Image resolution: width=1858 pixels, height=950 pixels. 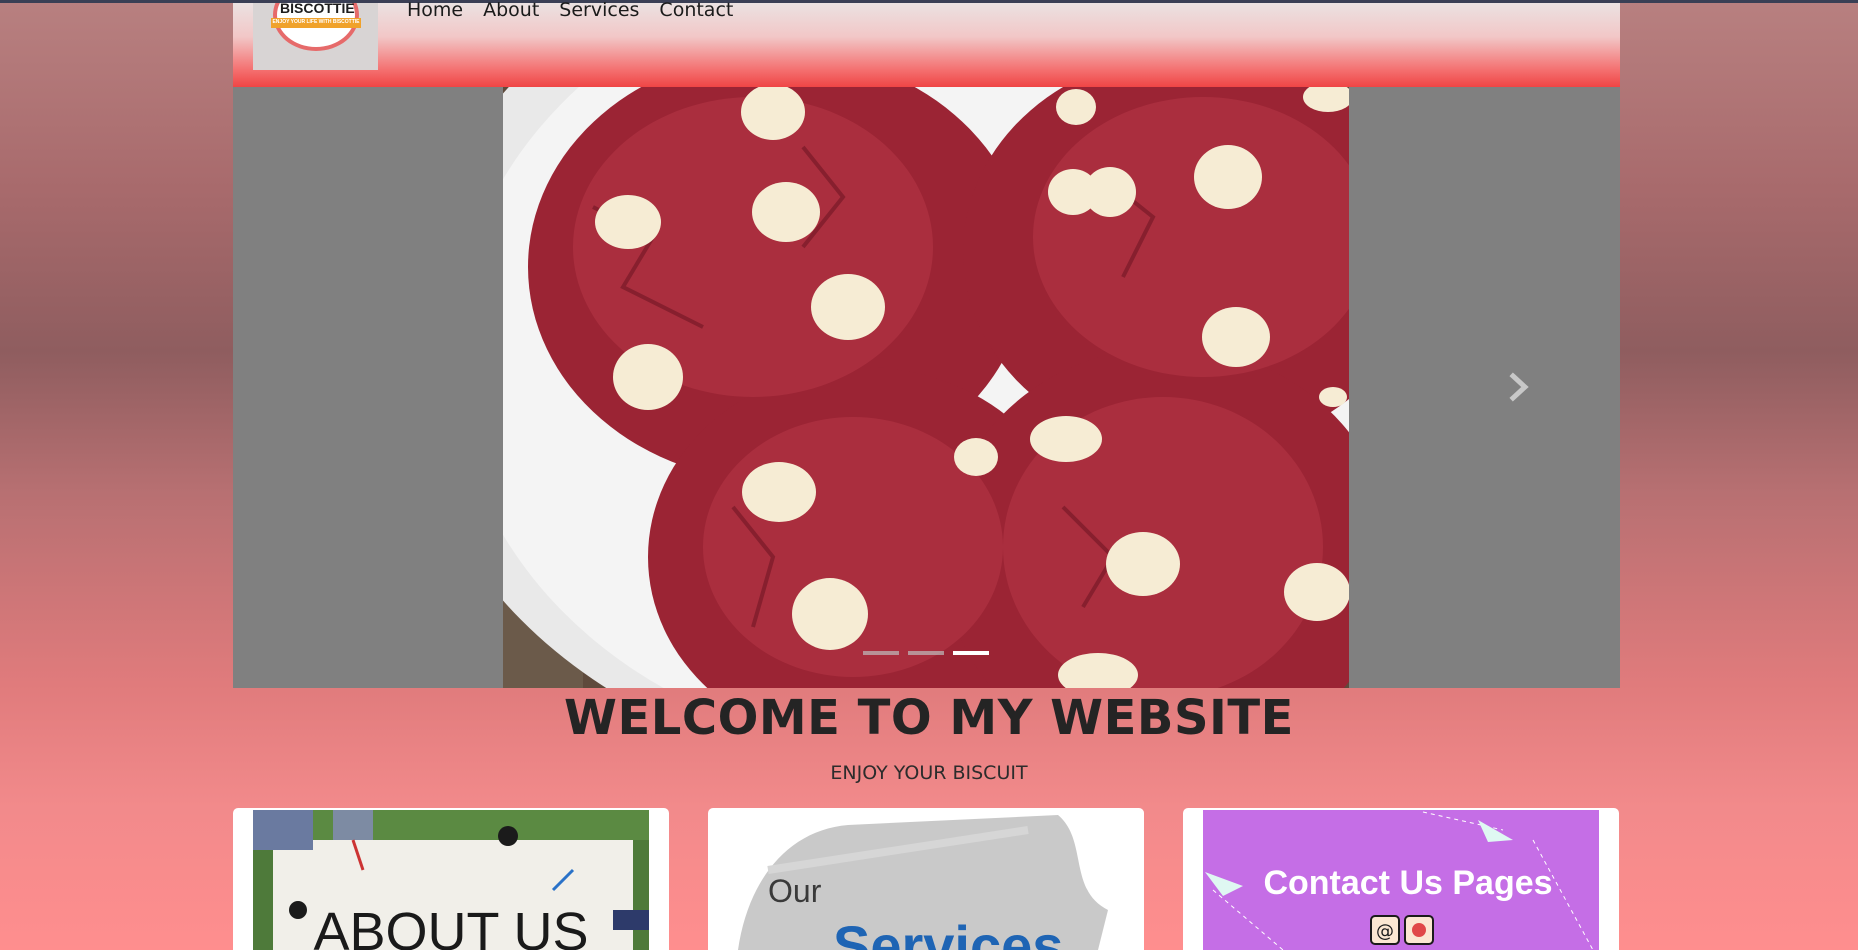 I want to click on logo-tagline: ENJOY YOUR LIFE WITH BISCOTTIE, so click(x=316, y=22).